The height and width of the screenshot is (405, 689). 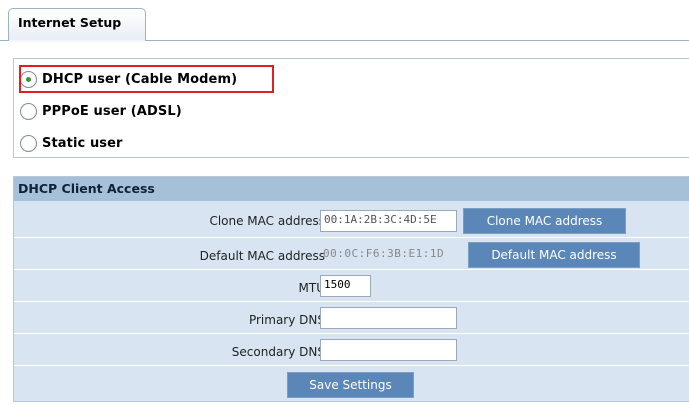 I want to click on clone-mac-button: Clone MAC address, so click(x=544, y=221).